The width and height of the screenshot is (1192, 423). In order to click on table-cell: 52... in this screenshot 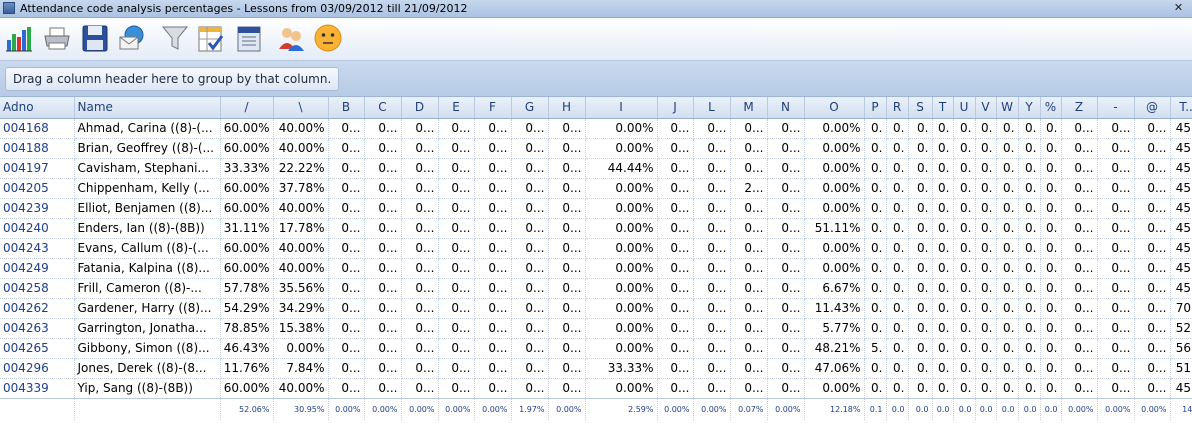, I will do `click(1181, 328)`.